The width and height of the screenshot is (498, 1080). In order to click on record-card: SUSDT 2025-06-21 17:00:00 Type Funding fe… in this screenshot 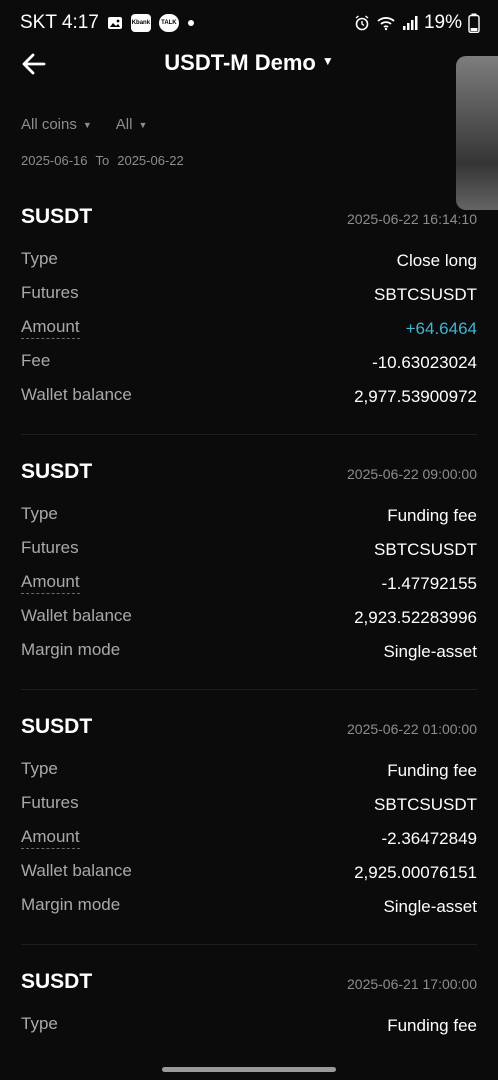, I will do `click(249, 1007)`.